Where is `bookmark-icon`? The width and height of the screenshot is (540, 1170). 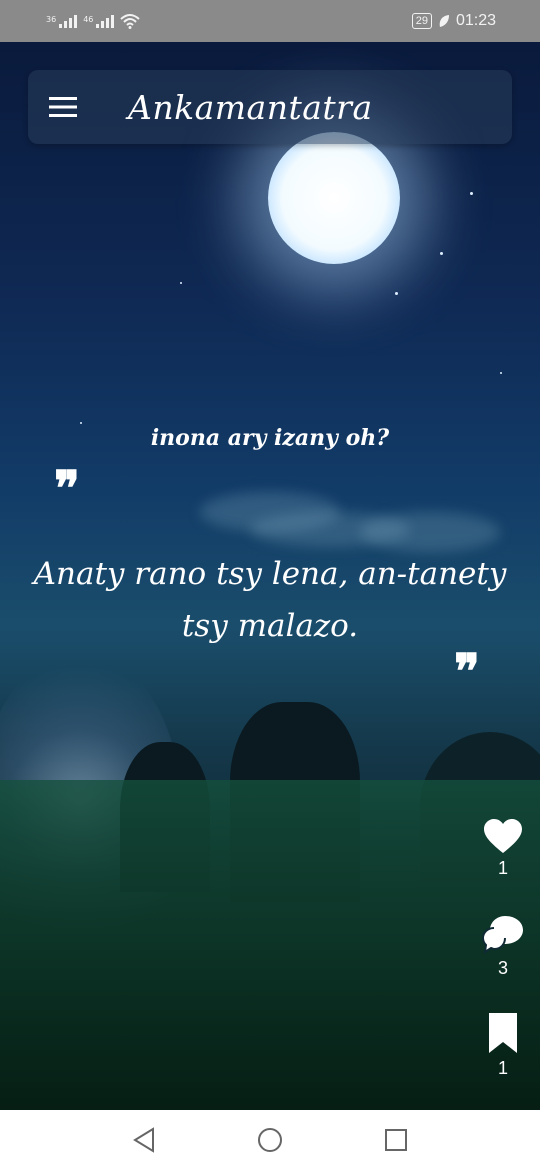
bookmark-icon is located at coordinates (503, 1033).